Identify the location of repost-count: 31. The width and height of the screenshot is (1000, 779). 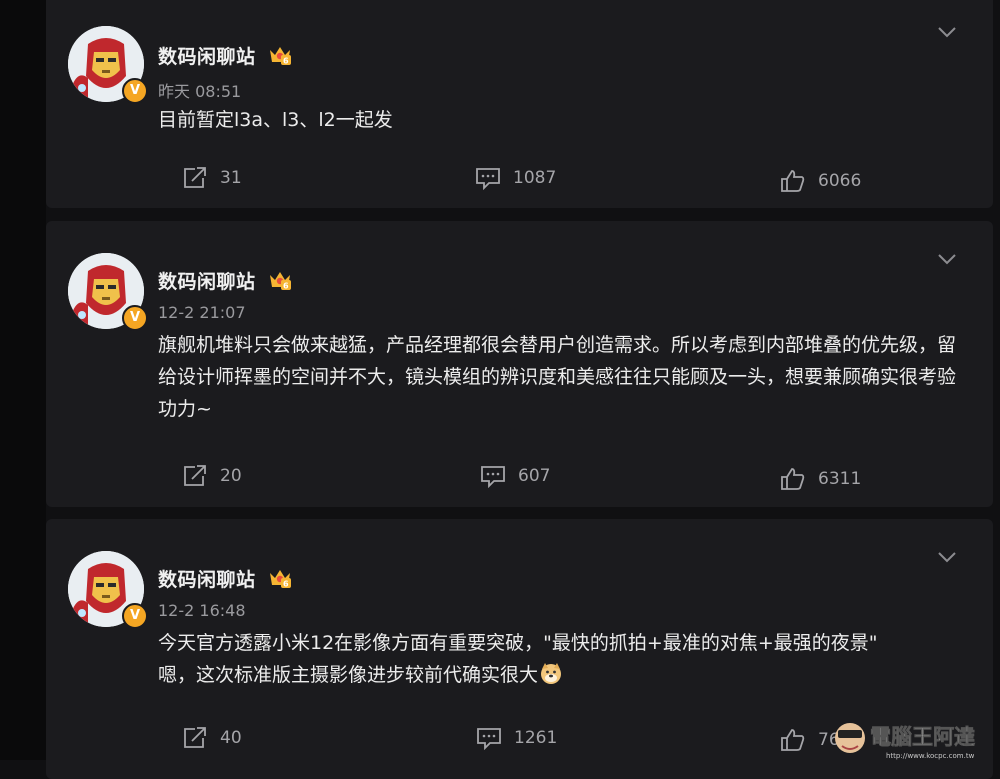
(231, 178).